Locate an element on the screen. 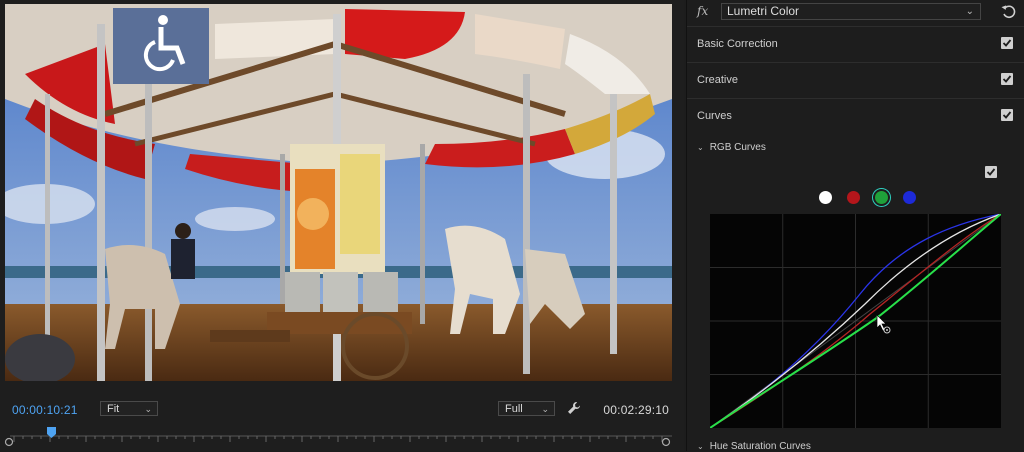  playback-resolution-value: Full is located at coordinates (514, 409).